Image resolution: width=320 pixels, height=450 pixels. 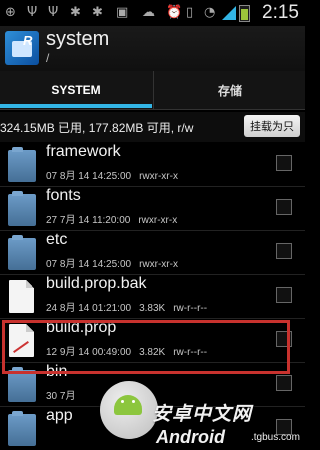 I want to click on list-item: framework 07 8月 14 14:25:00 rwxr-xr-x, so click(x=152, y=164).